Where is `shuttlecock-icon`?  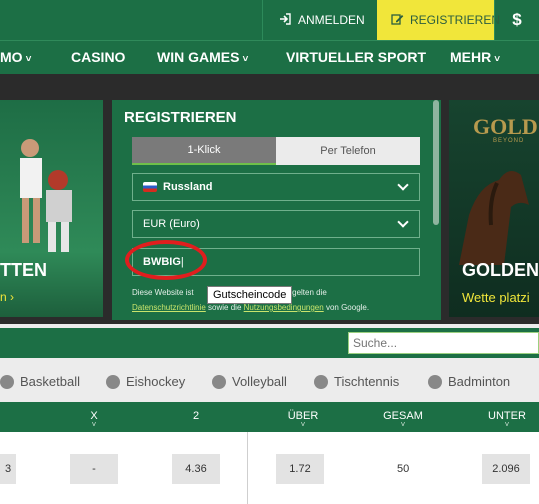
shuttlecock-icon is located at coordinates (435, 381).